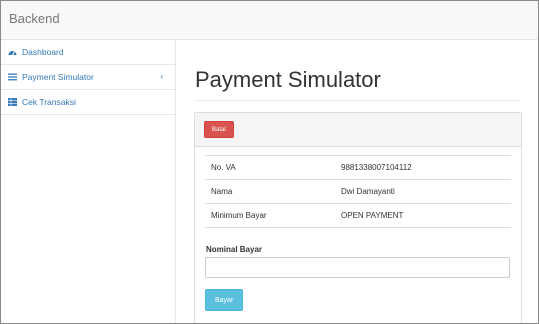 The height and width of the screenshot is (324, 539). What do you see at coordinates (426, 215) in the screenshot?
I see `row-value-minimum-bayar: OPEN PAYMENT` at bounding box center [426, 215].